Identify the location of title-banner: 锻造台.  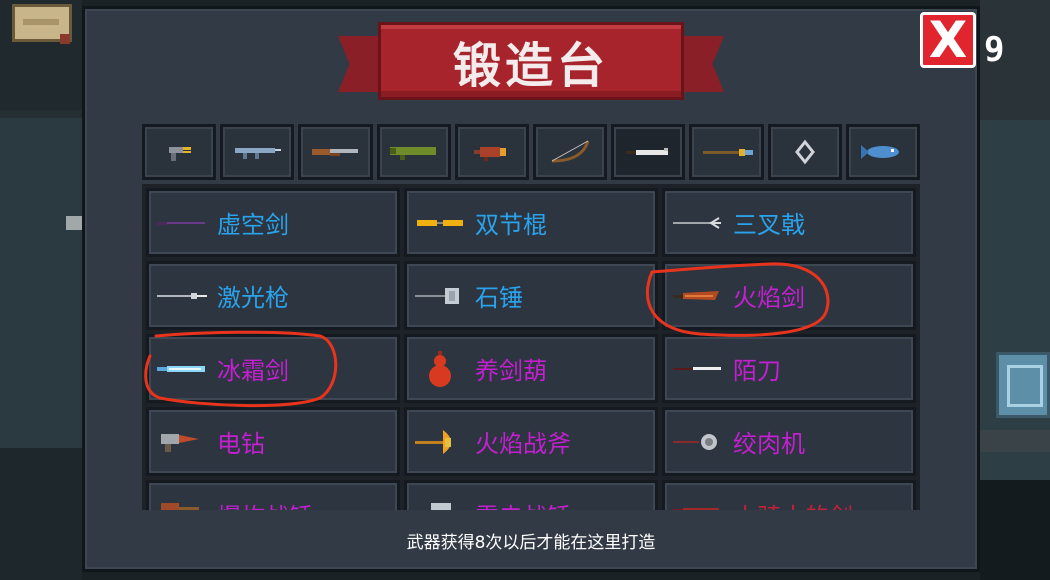
(531, 65).